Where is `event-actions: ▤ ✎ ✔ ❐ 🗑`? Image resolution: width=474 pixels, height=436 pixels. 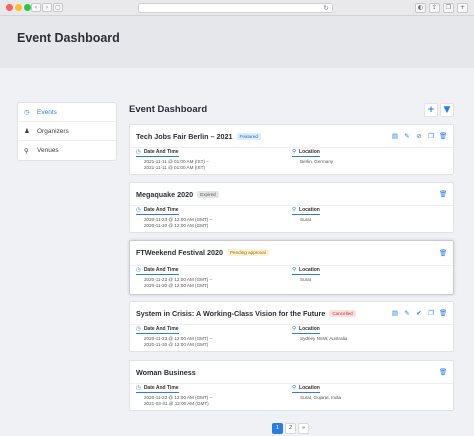 event-actions: ▤ ✎ ✔ ❐ 🗑 is located at coordinates (419, 313).